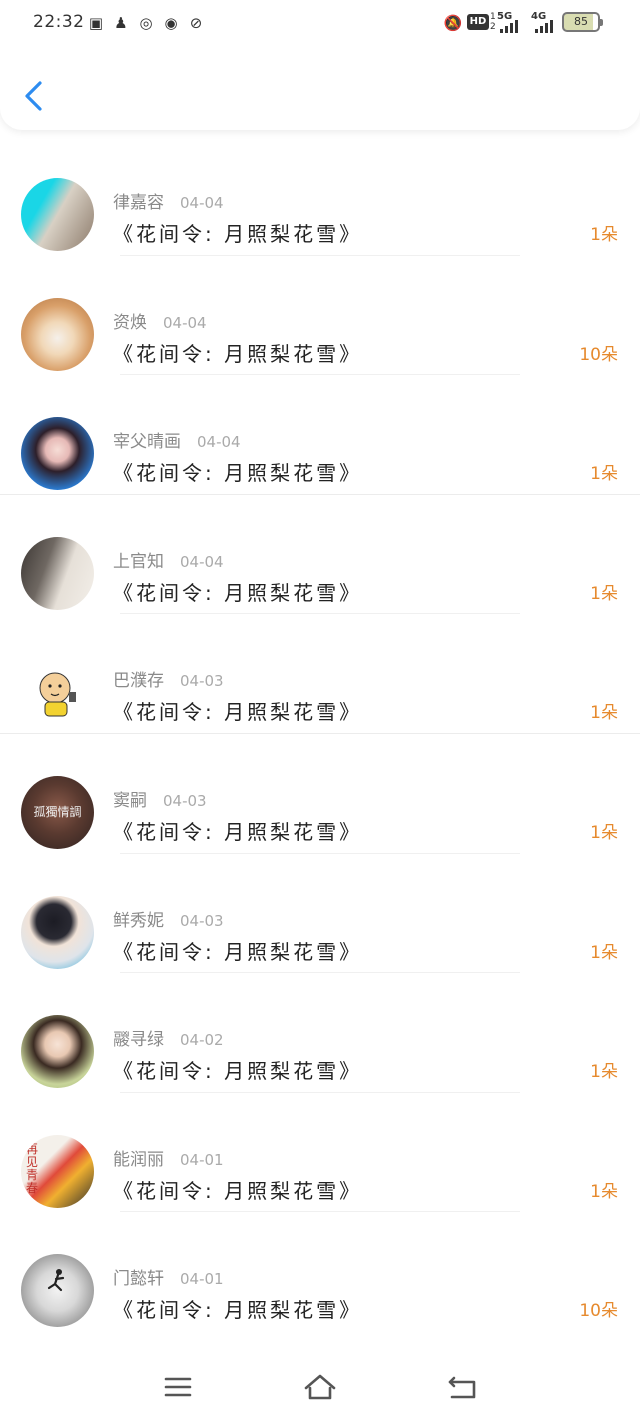 Image resolution: width=640 pixels, height=1423 pixels. I want to click on list-item: 孤獨情調 窦嗣 04-03 《花间令: 月照梨花雪》 1朵, so click(320, 794).